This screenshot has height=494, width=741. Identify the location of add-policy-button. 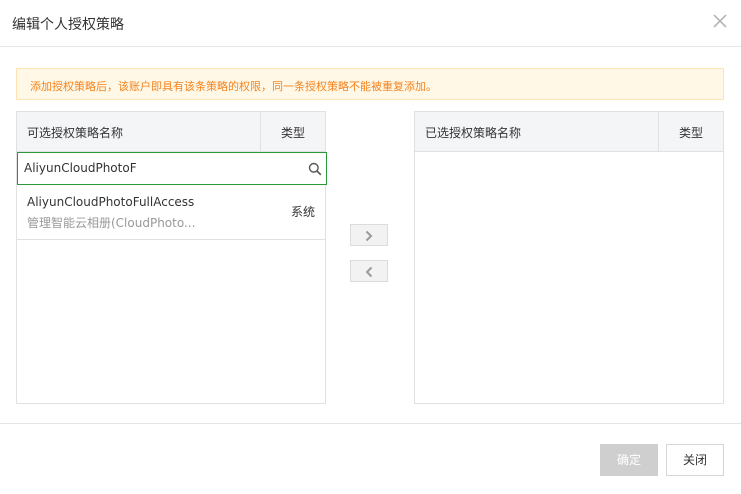
(369, 235).